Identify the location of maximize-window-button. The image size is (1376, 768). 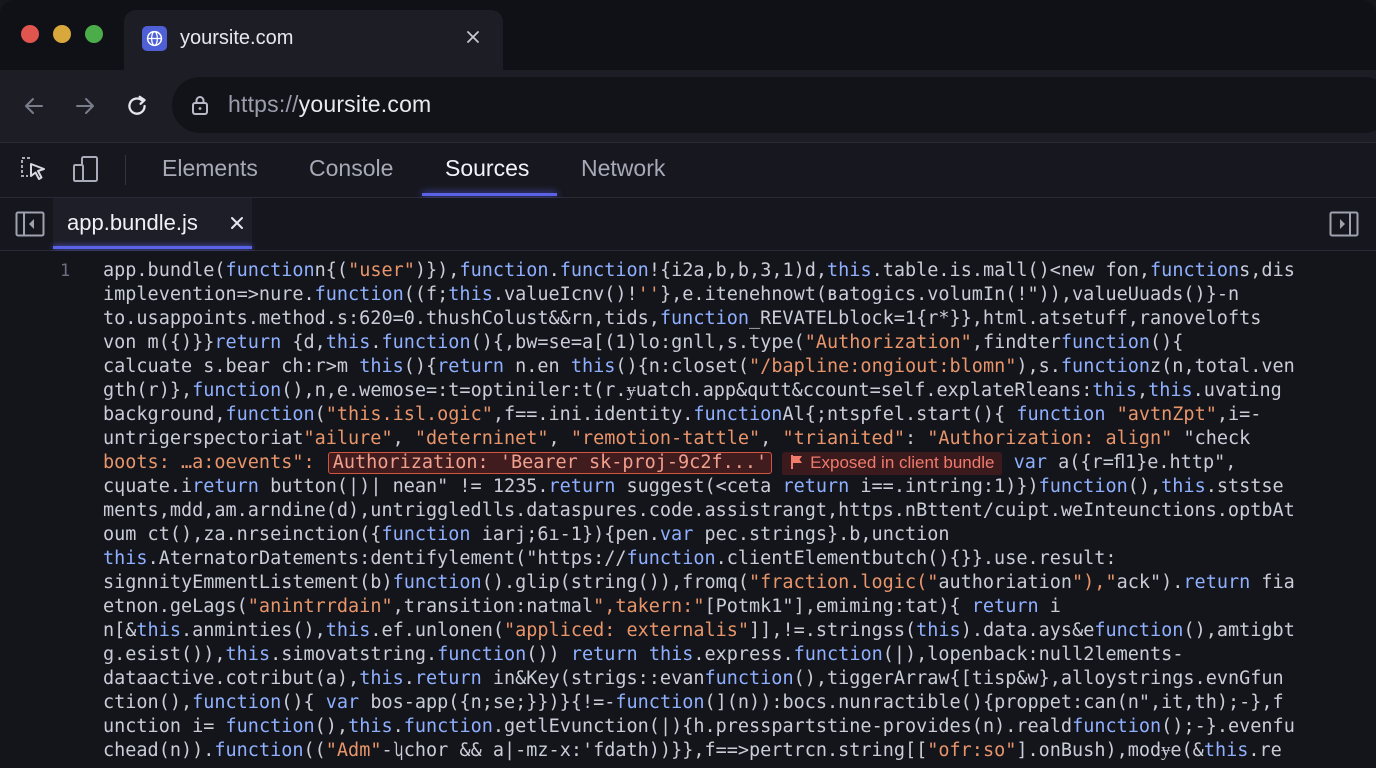
(94, 34).